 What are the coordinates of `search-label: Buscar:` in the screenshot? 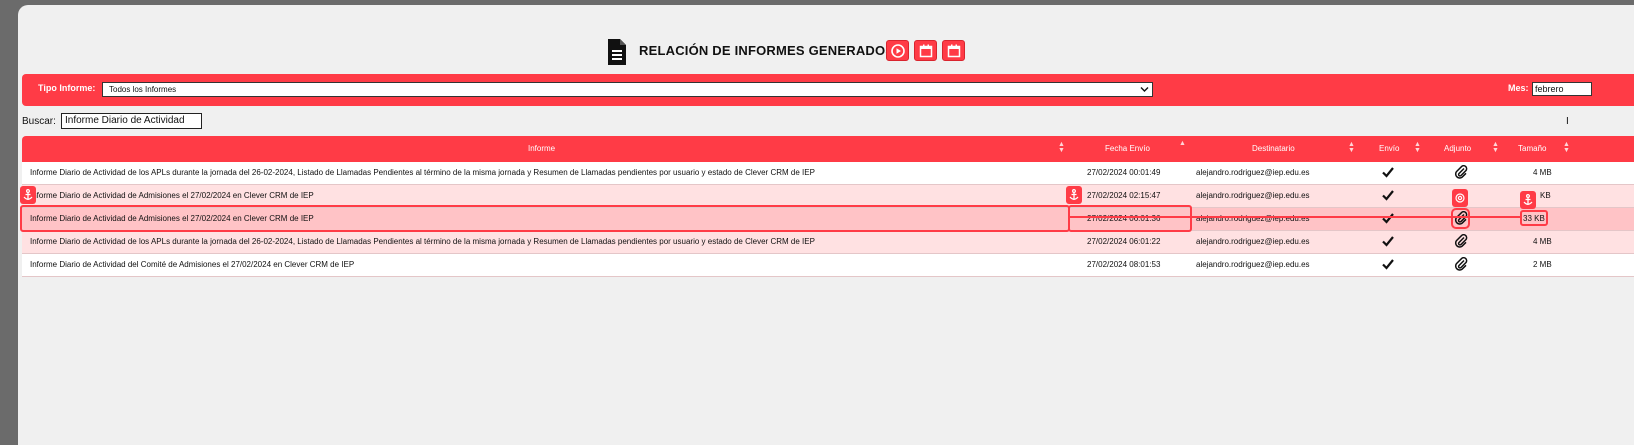 It's located at (39, 121).